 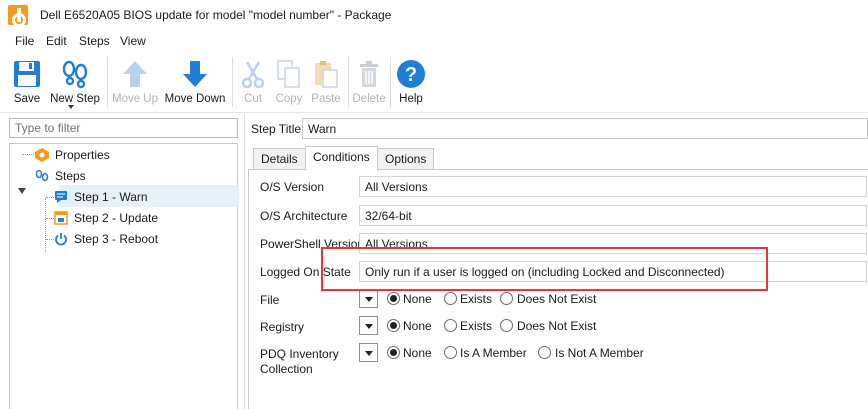 I want to click on pdq-option-label: Is A Member, so click(x=493, y=353).